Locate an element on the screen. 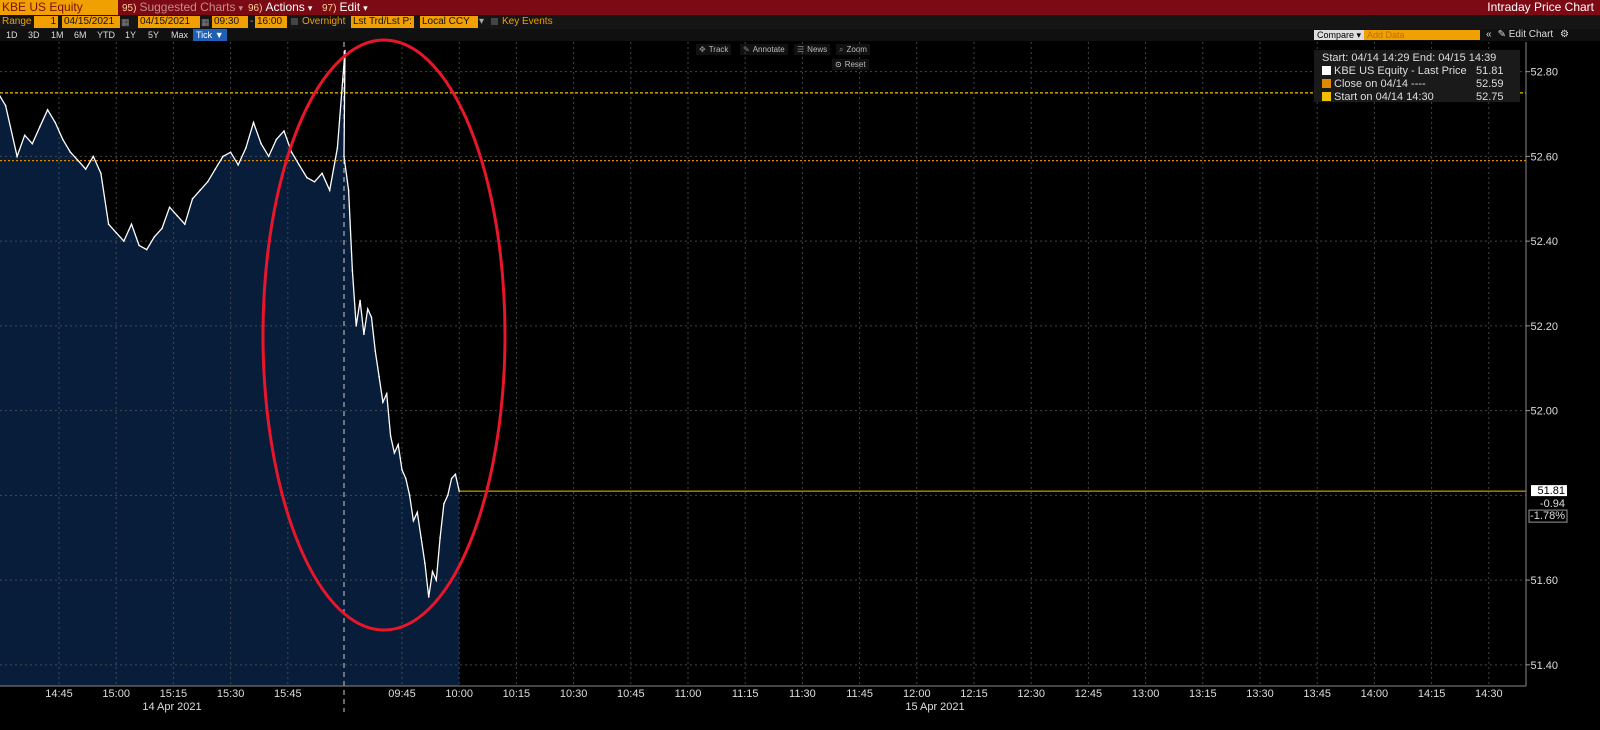 This screenshot has width=1600, height=730. legend-value: 51.81 is located at coordinates (1490, 71).